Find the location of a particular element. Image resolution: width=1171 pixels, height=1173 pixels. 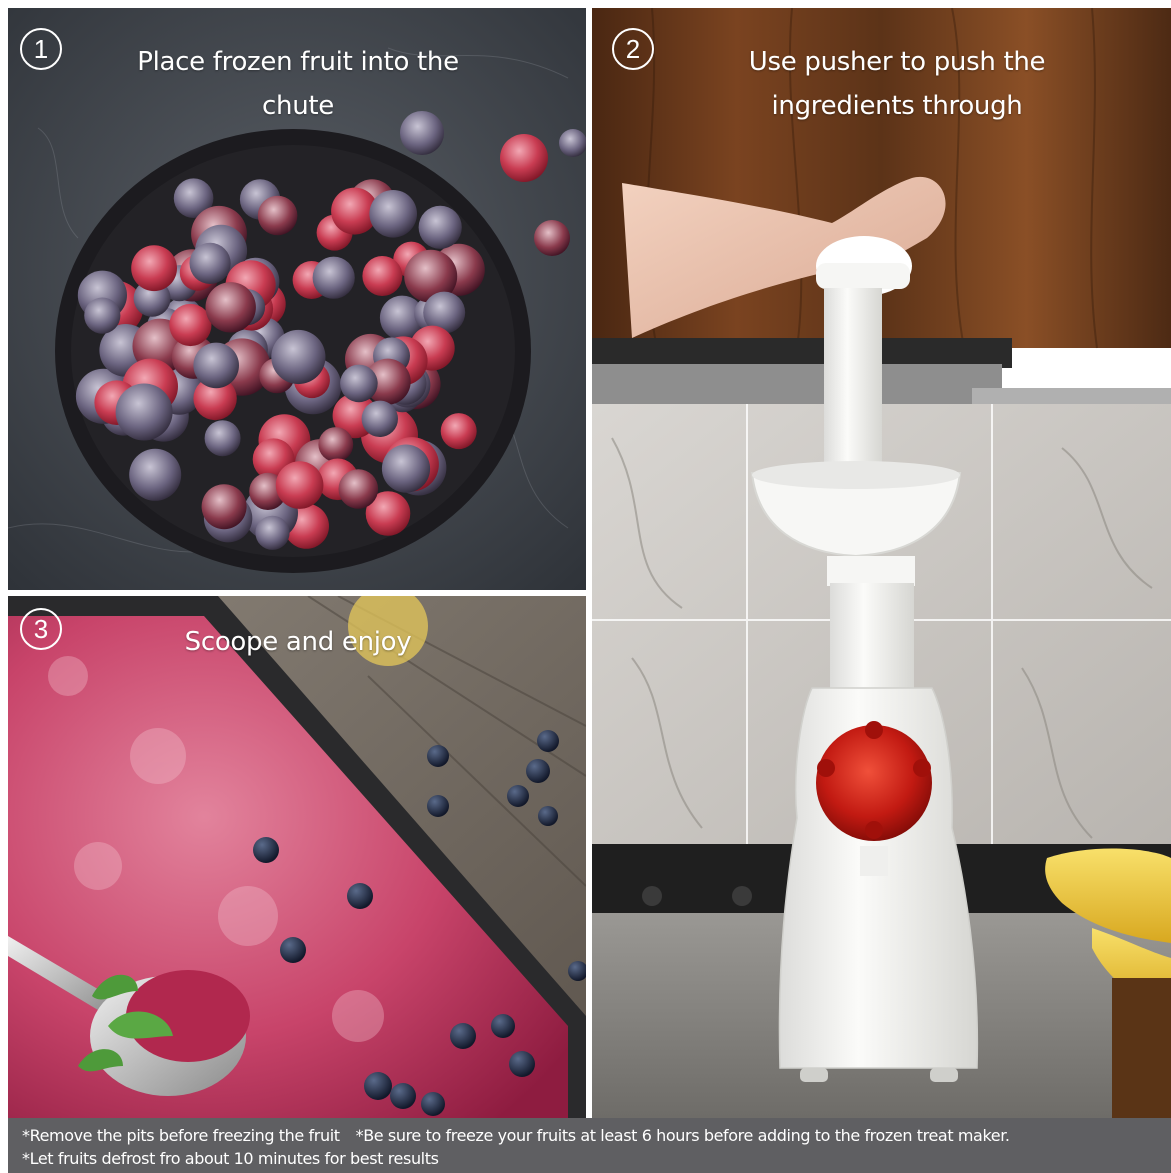

step-3-caption: Scoope and enjoy is located at coordinates (298, 642).